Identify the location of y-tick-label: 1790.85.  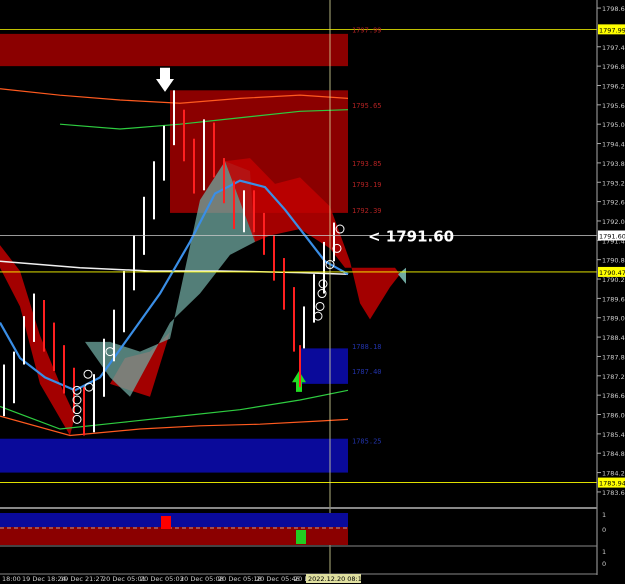
(613, 261).